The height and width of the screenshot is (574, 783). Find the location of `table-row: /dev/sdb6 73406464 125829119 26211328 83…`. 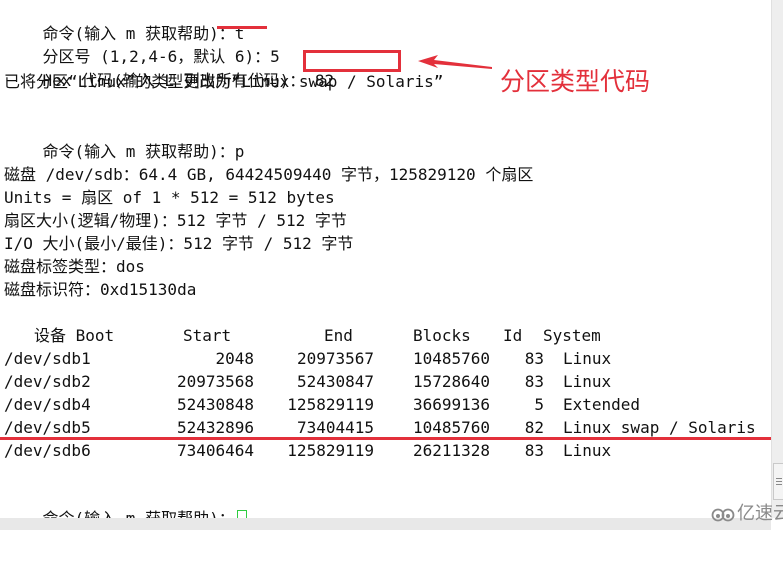

table-row: /dev/sdb6 73406464 125829119 26211328 83… is located at coordinates (384, 451).